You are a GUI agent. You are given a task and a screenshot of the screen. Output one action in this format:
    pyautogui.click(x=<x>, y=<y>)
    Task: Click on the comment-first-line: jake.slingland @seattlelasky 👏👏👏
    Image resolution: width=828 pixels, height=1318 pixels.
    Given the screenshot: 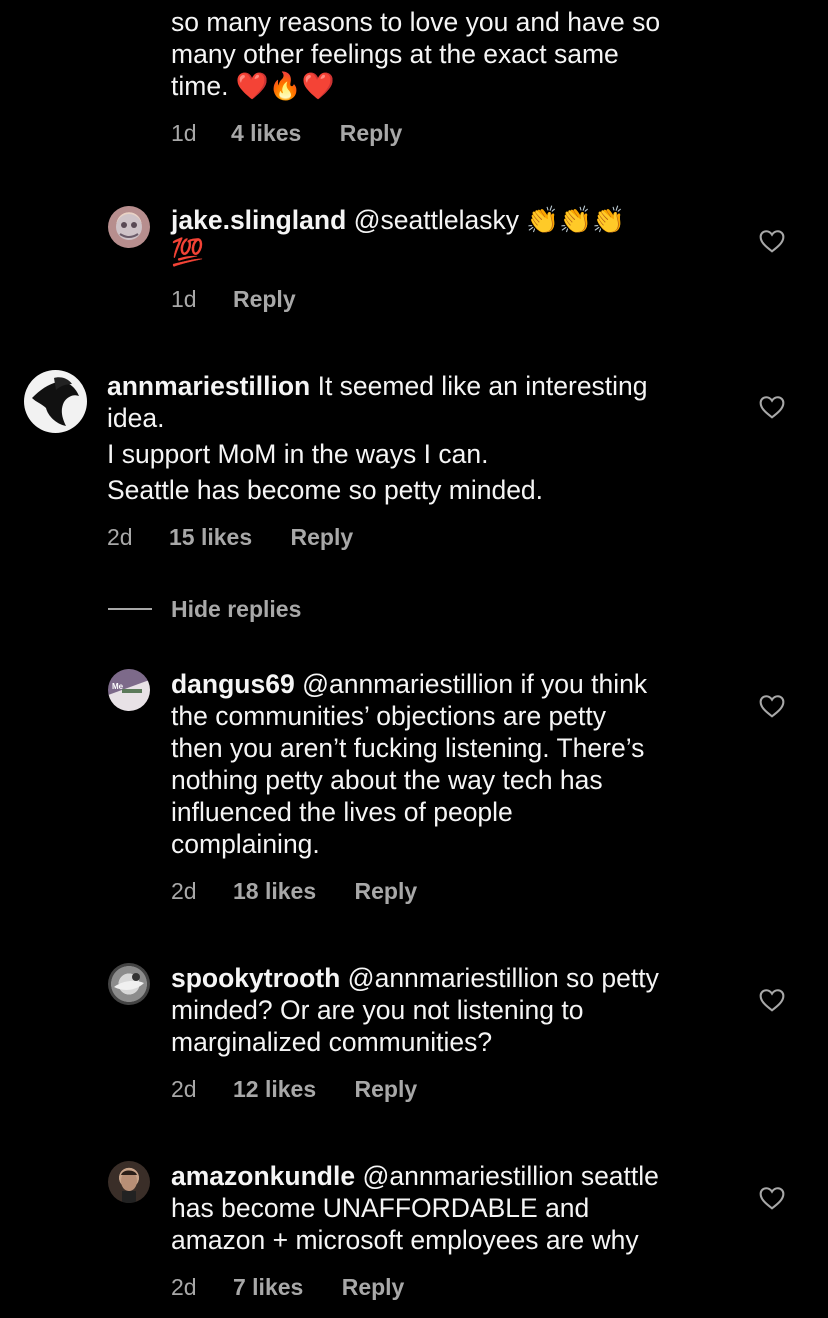 What is the action you would take?
    pyautogui.click(x=398, y=220)
    